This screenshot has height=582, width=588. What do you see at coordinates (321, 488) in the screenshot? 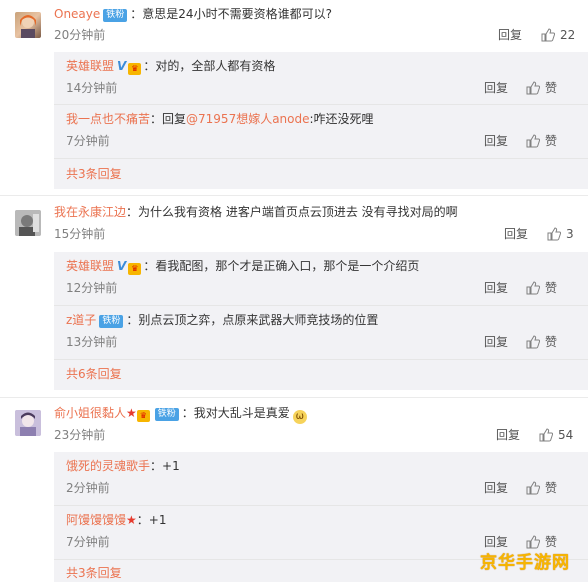
I see `reply-meta: 2分钟前 回复 赞` at bounding box center [321, 488].